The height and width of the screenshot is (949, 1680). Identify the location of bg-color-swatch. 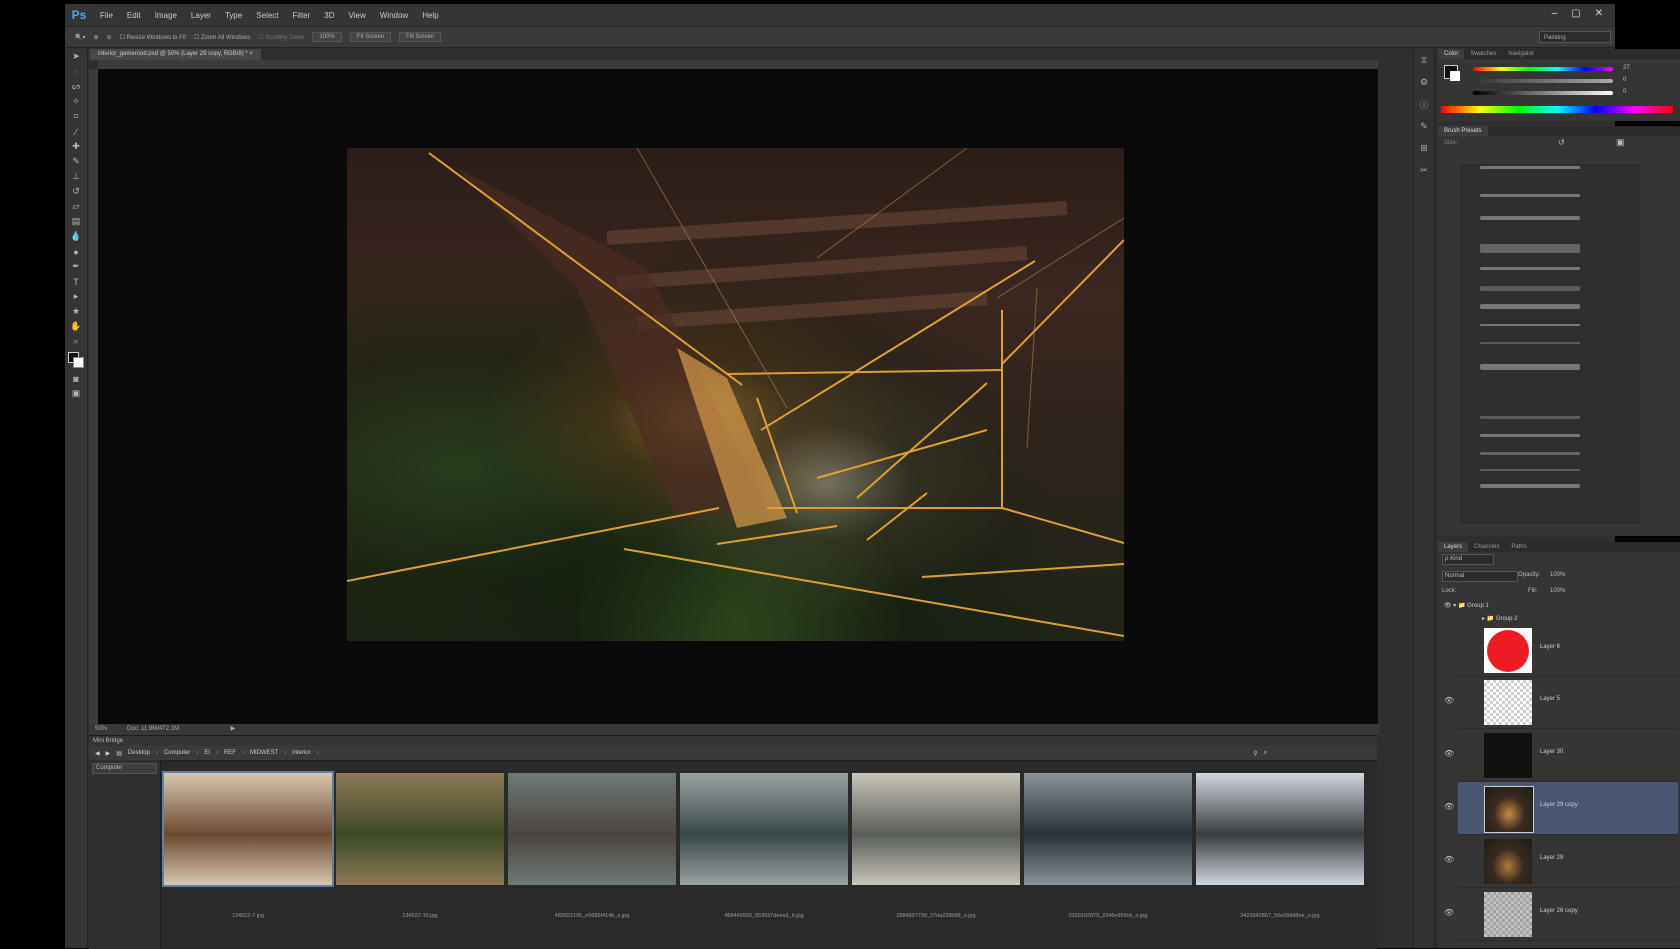
(1455, 76).